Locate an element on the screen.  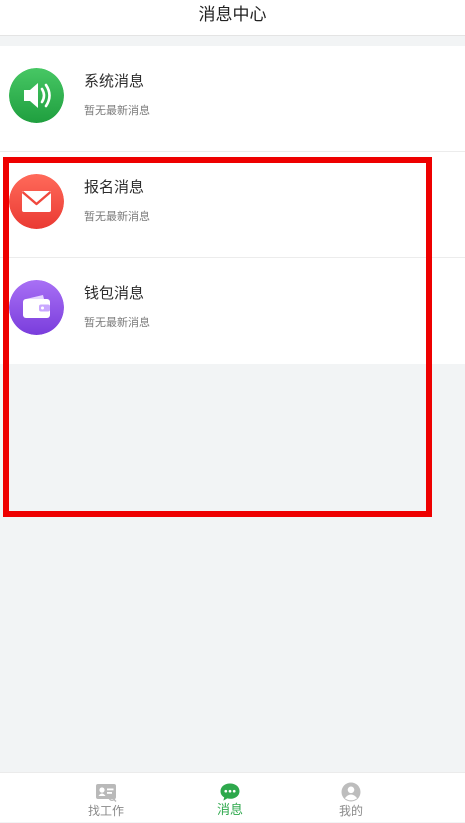
speaker-icon is located at coordinates (36, 95).